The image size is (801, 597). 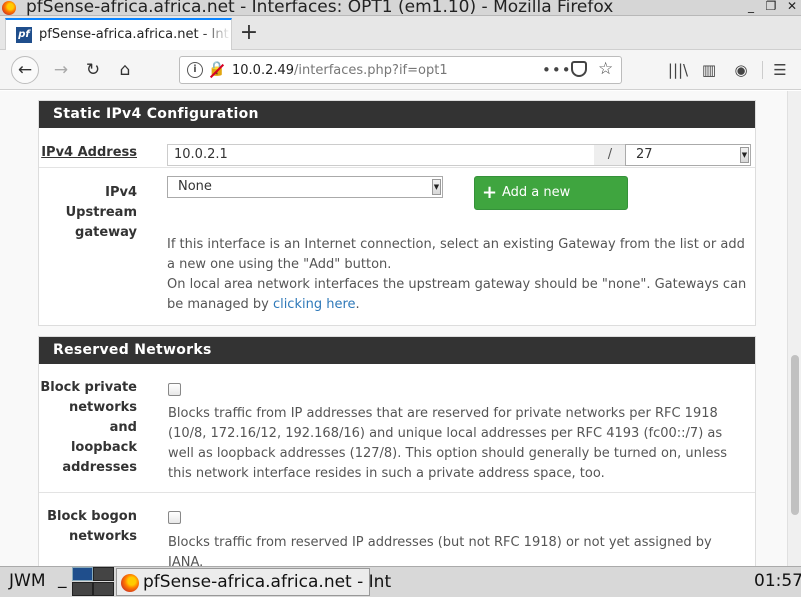 What do you see at coordinates (371, 70) in the screenshot?
I see `url-path: /interfaces.php?if=opt1` at bounding box center [371, 70].